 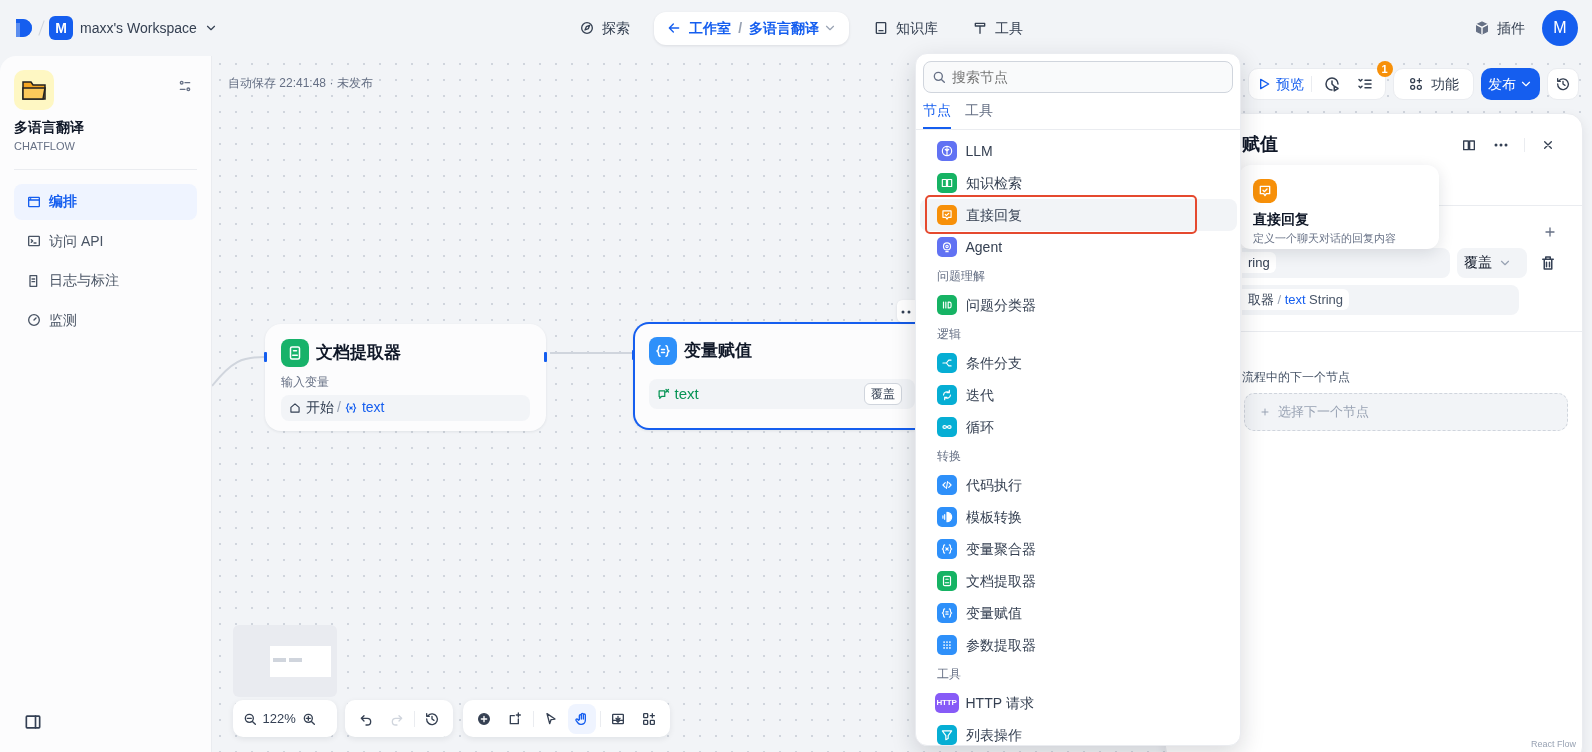 What do you see at coordinates (1078, 703) in the screenshot?
I see `menu-item: HTTP HTTP 请求` at bounding box center [1078, 703].